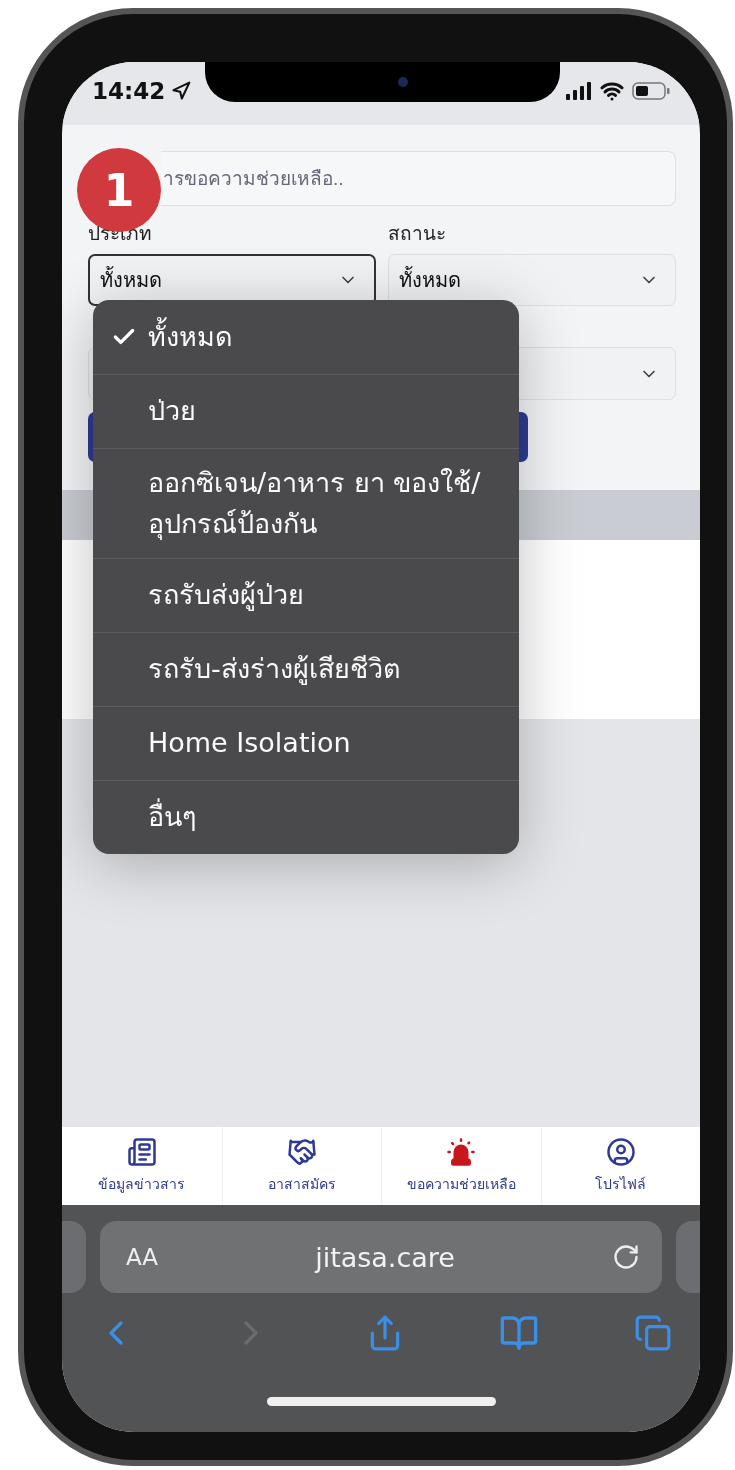 The image size is (735, 1470). Describe the element at coordinates (651, 90) in the screenshot. I see `battery-icon` at that location.